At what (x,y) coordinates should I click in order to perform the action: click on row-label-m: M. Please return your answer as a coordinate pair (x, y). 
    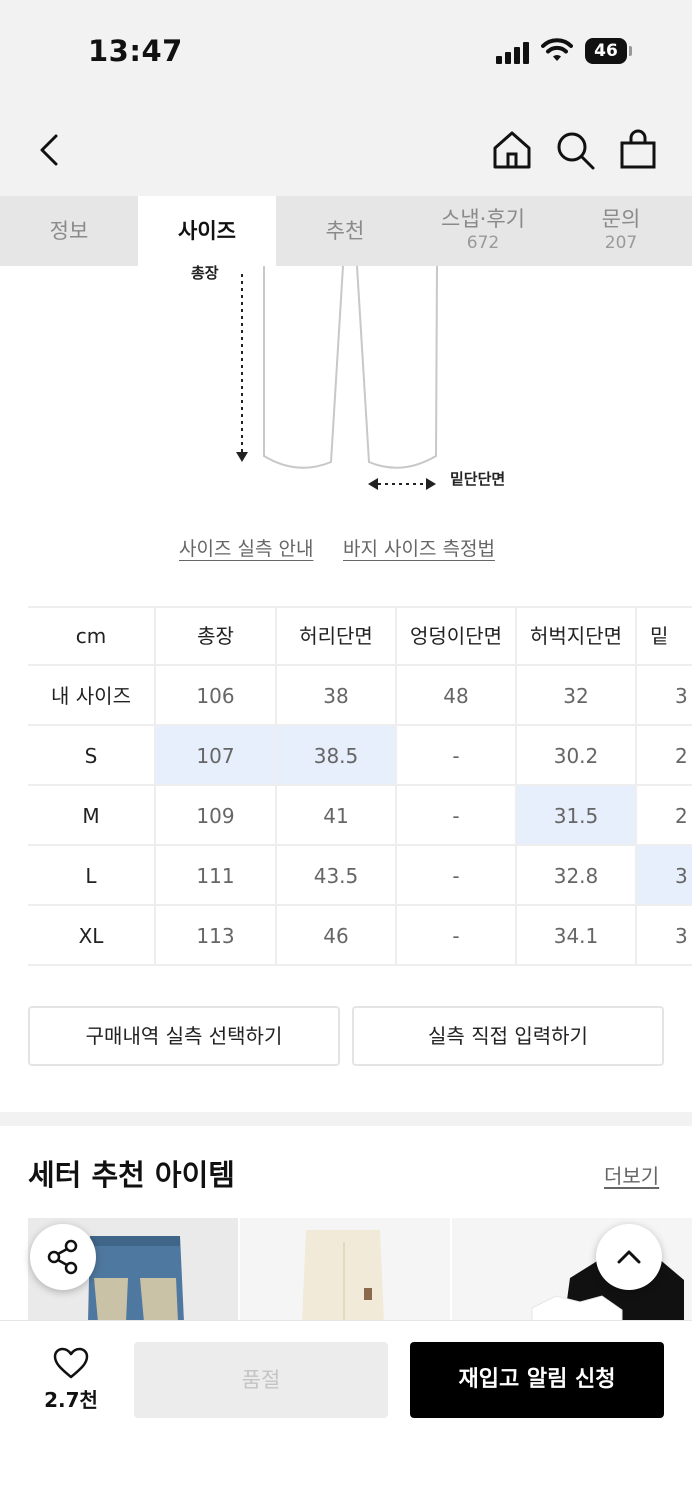
    Looking at the image, I should click on (92, 816).